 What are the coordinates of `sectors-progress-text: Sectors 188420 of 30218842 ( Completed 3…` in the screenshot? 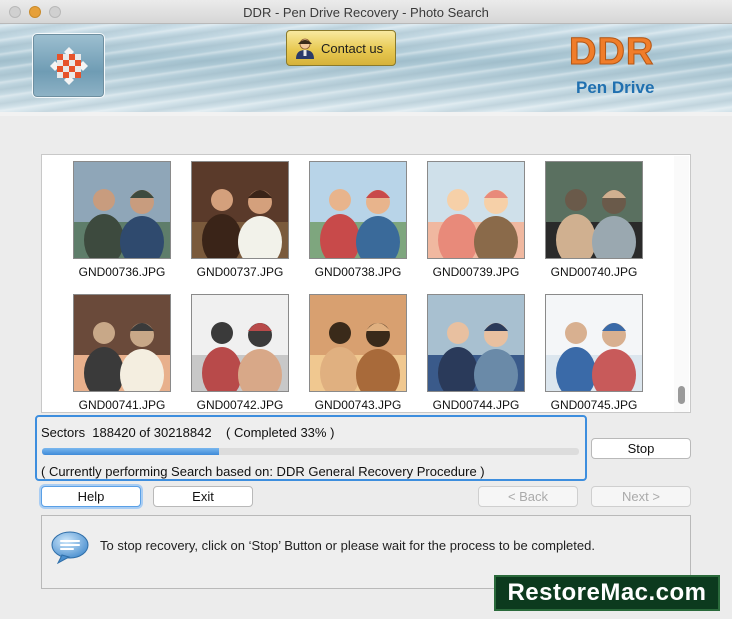 It's located at (188, 432).